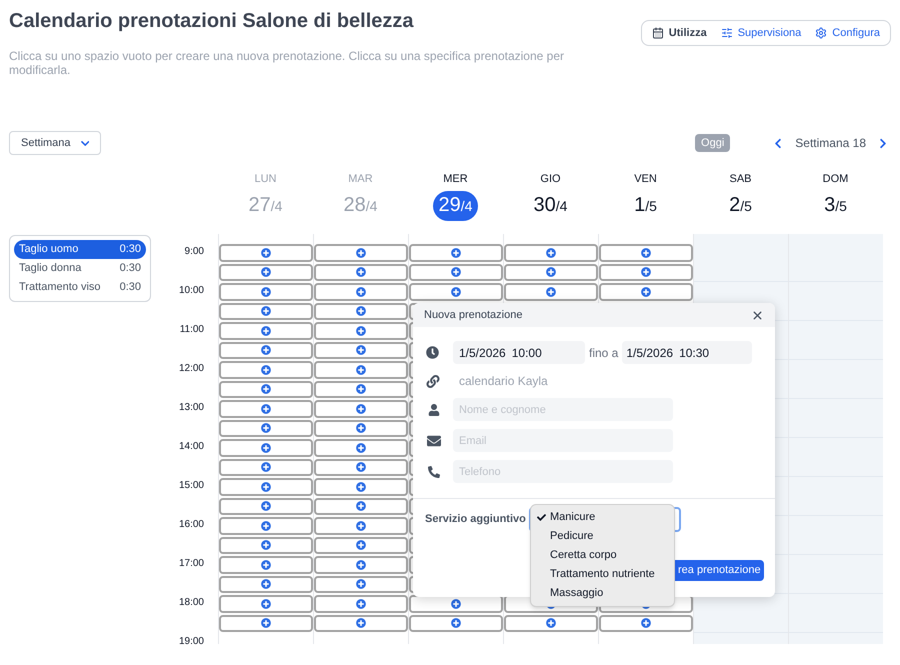  I want to click on hour-label: 9:00, so click(194, 251).